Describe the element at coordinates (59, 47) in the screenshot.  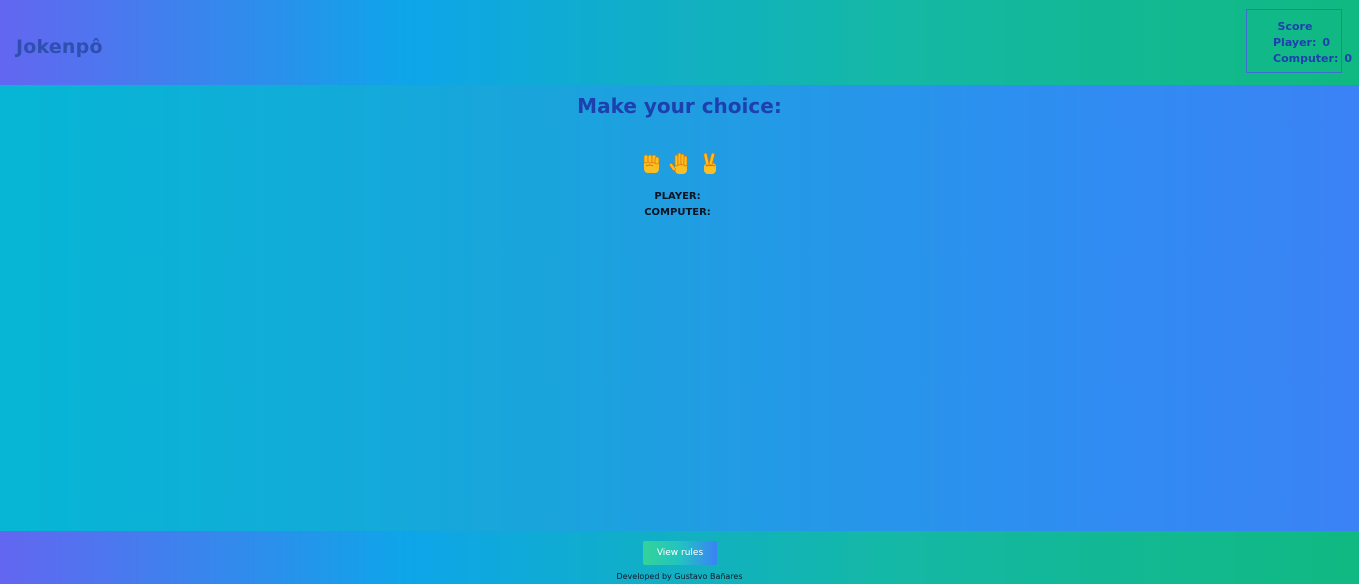
I see `app-title: Jokenpô` at that location.